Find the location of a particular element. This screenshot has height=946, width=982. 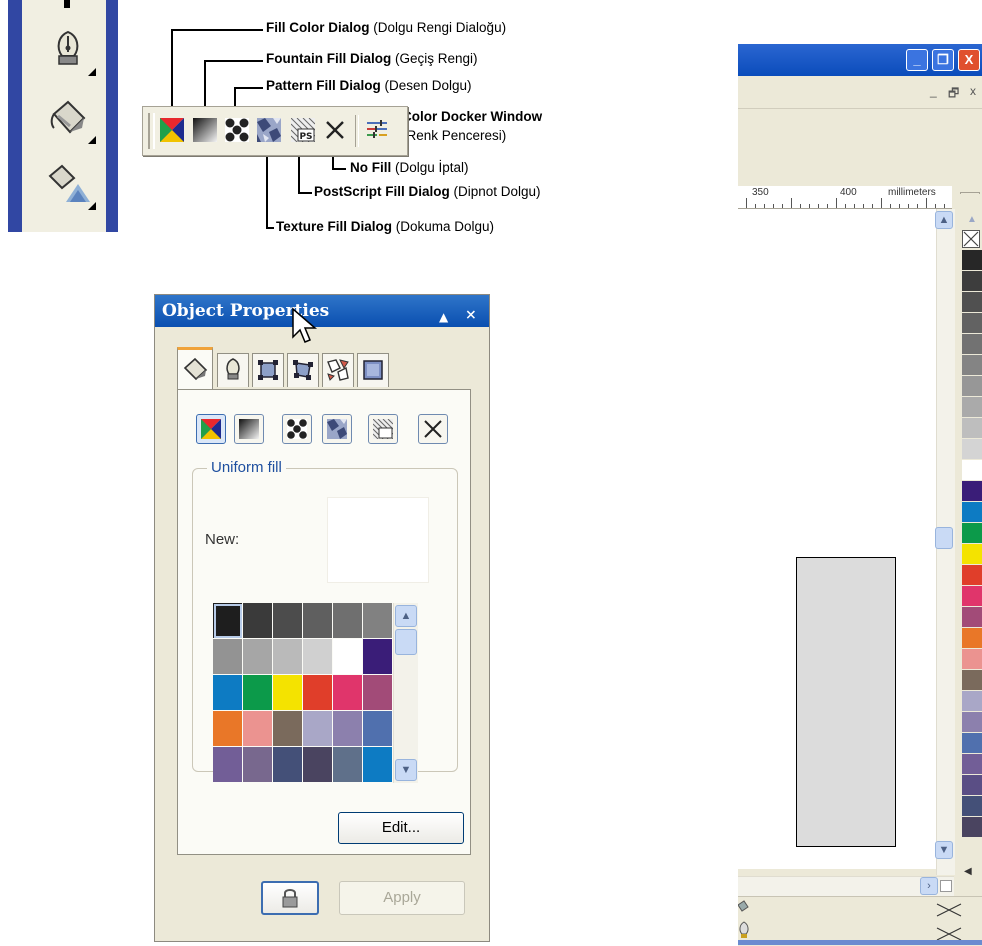

doc-close-button: x is located at coordinates (973, 91).